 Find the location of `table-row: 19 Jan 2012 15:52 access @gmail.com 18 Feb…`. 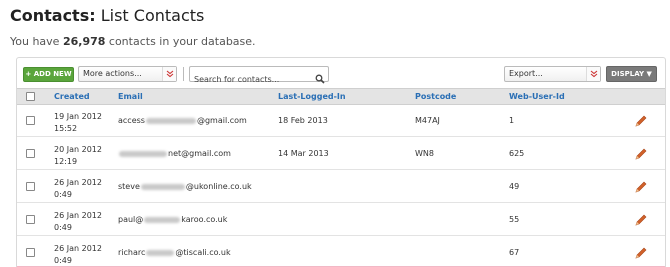

table-row: 19 Jan 2012 15:52 access @gmail.com 18 Feb… is located at coordinates (341, 121).